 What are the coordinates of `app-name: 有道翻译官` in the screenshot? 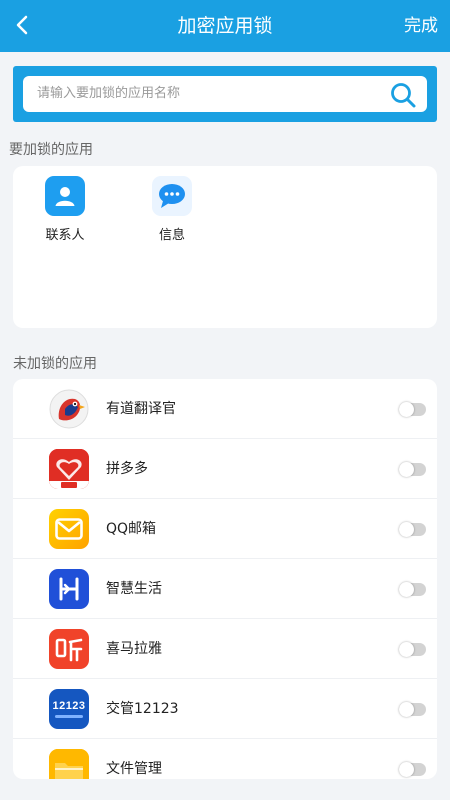 It's located at (141, 409).